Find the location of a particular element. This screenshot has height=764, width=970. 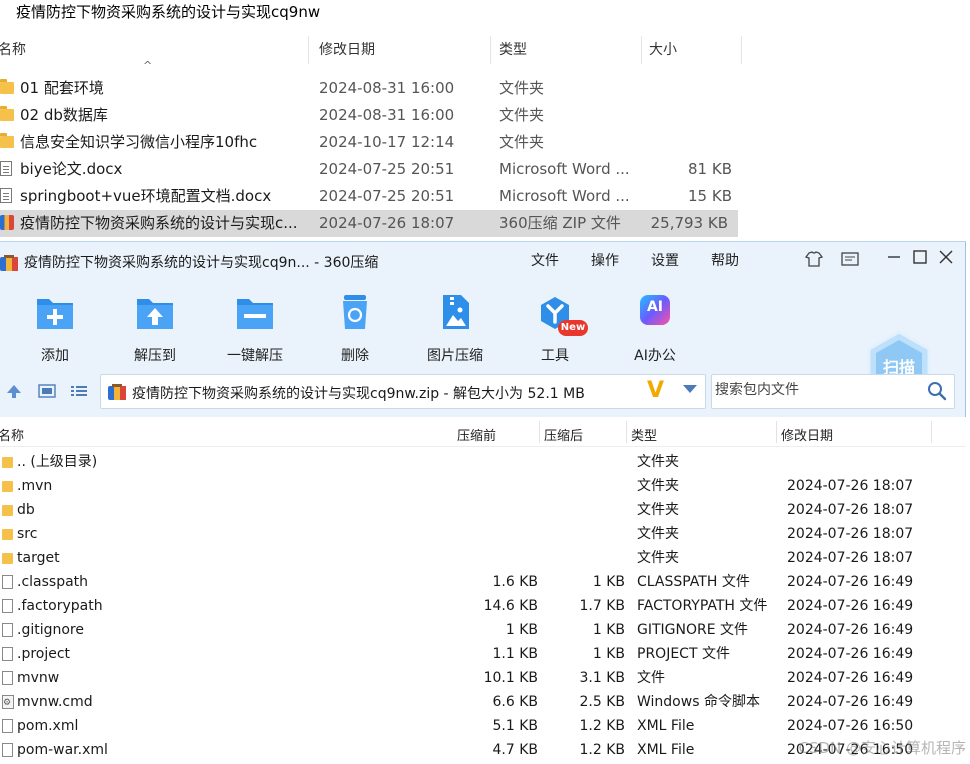

minimize-icon is located at coordinates (894, 260).